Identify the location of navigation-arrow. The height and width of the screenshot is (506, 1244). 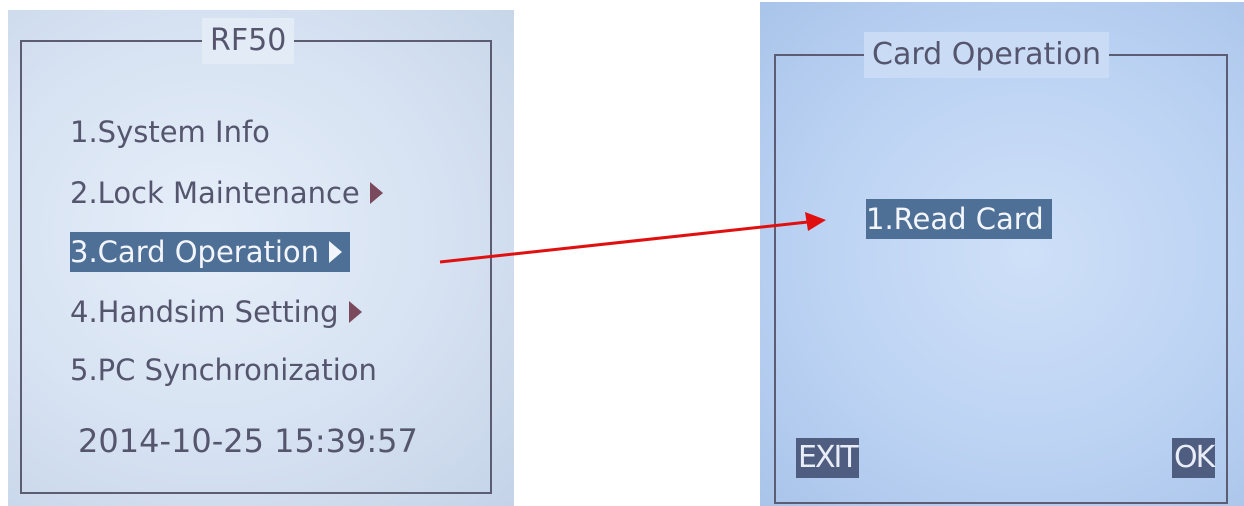
(632, 238).